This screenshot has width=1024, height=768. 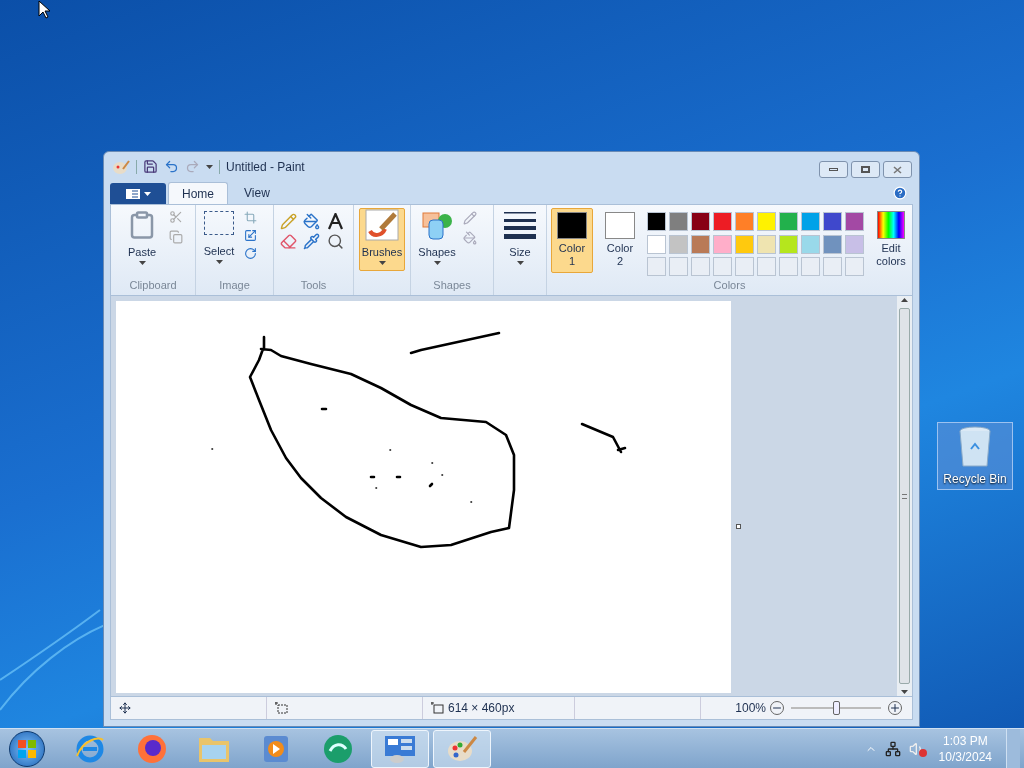 What do you see at coordinates (219, 244) in the screenshot?
I see `select-button: Select` at bounding box center [219, 244].